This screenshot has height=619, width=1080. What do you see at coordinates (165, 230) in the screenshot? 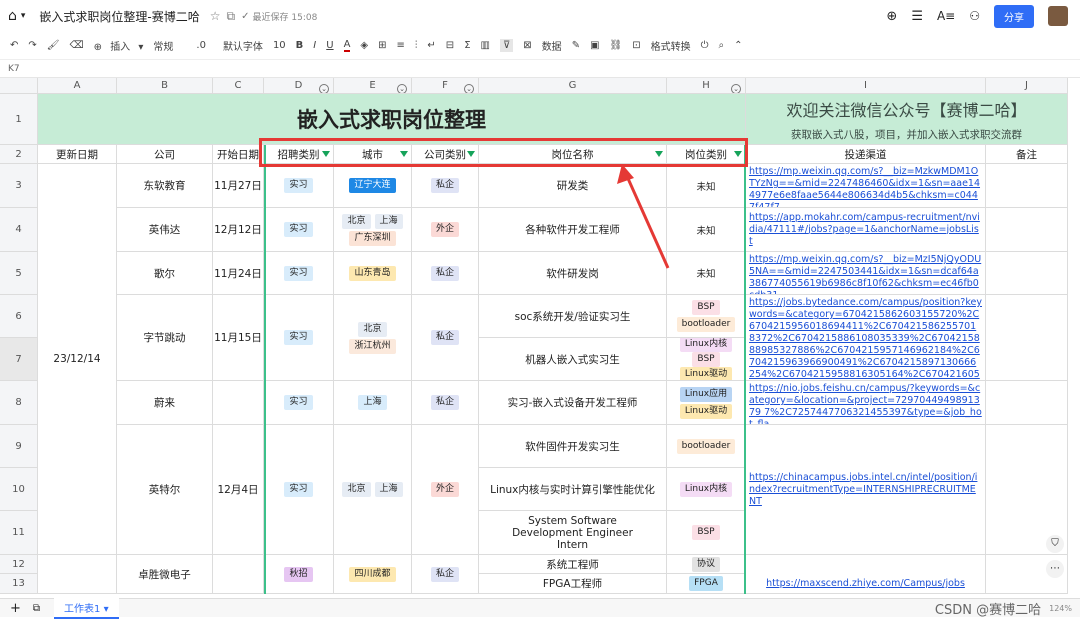
I see `company-cell: 英伟达` at bounding box center [165, 230].